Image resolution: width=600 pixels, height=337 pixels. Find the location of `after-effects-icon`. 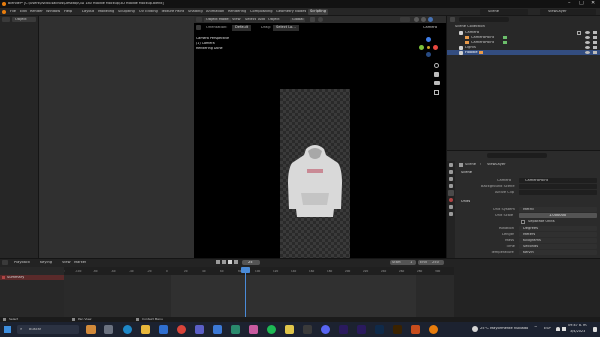

after-effects-icon is located at coordinates (361, 329).